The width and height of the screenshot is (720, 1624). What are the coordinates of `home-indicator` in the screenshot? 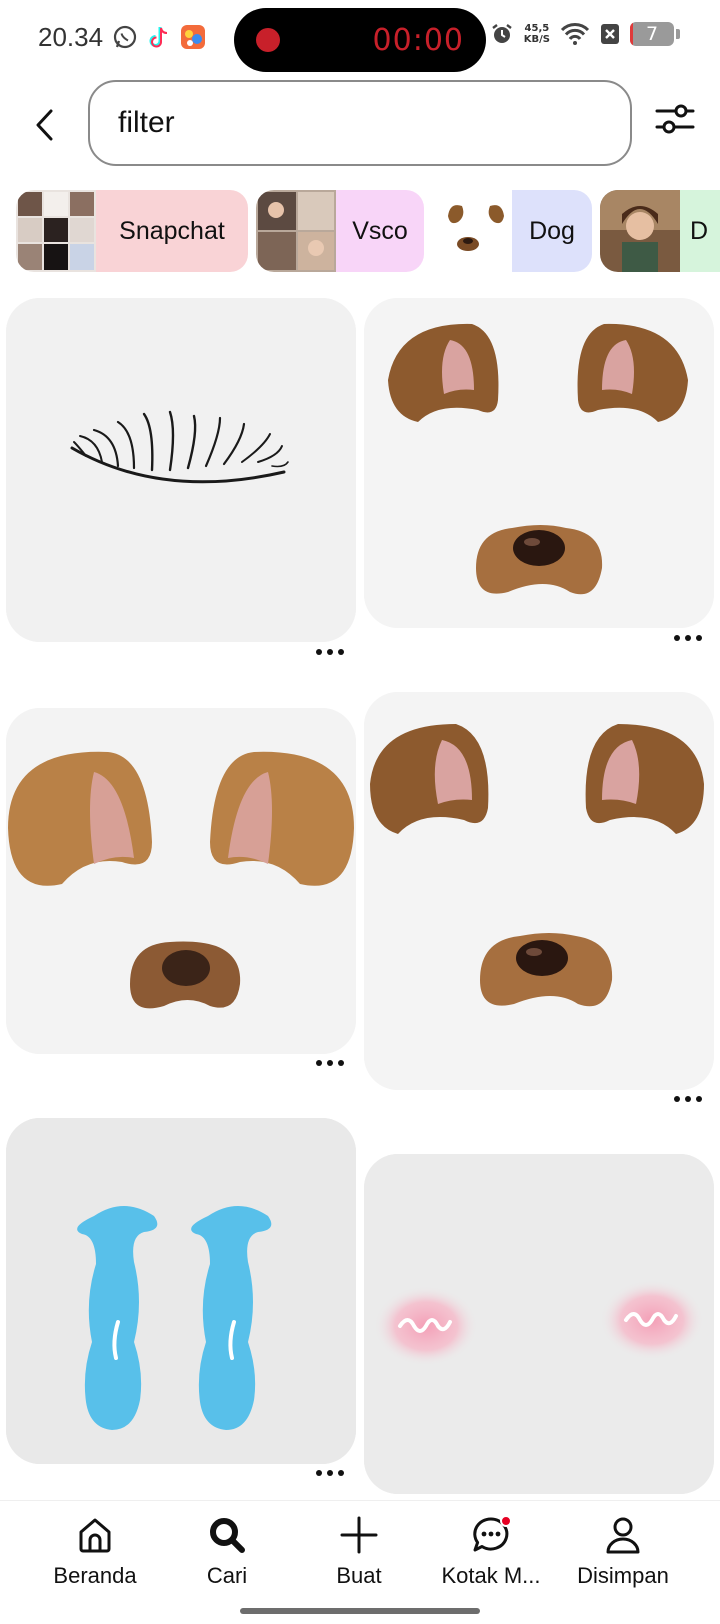 It's located at (360, 1611).